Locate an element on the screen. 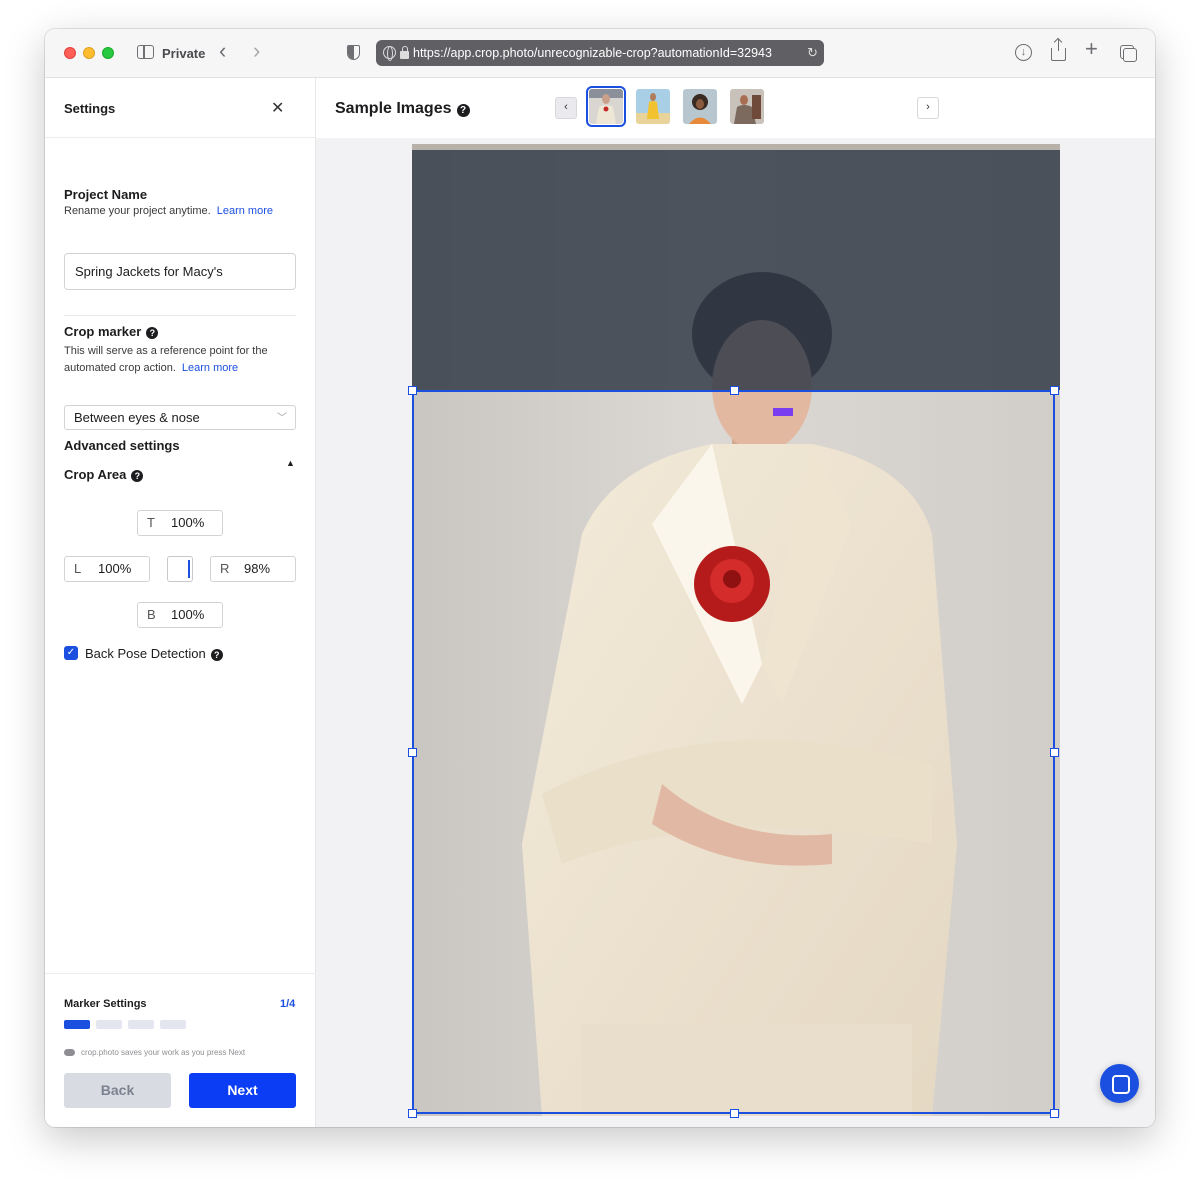 The width and height of the screenshot is (1200, 1190). sample-images-bar: Sample Images? ‹ › is located at coordinates (735, 108).